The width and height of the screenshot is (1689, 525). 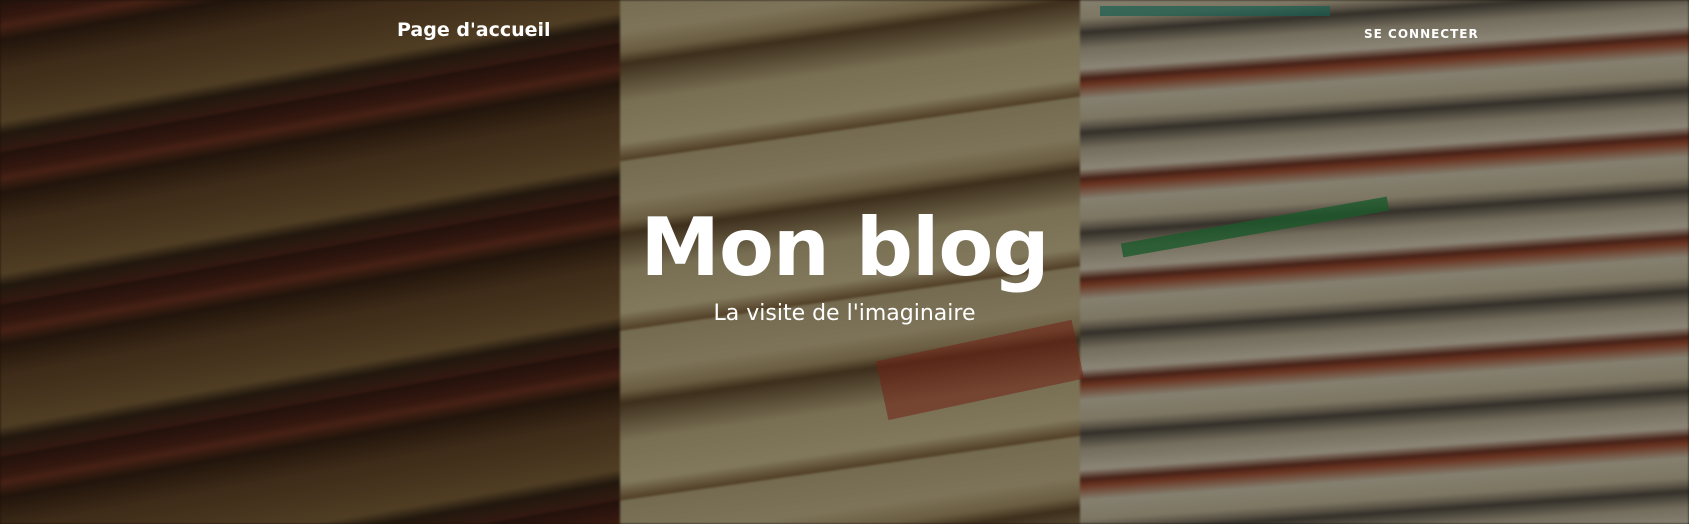 What do you see at coordinates (844, 313) in the screenshot?
I see `site-subtitle: La visite de l'imaginaire` at bounding box center [844, 313].